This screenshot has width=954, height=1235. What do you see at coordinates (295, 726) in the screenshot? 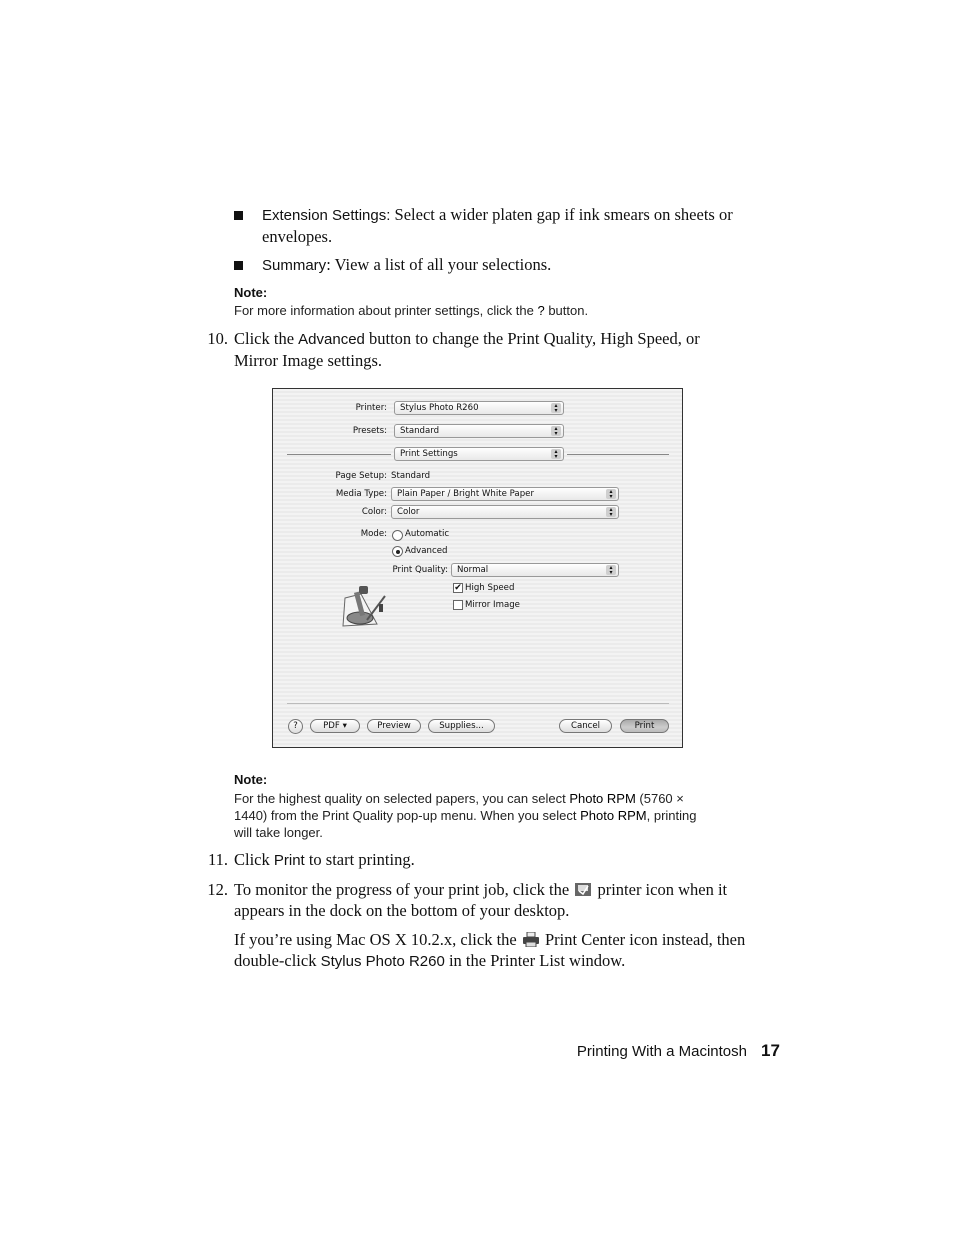
I see `help-button: ?` at bounding box center [295, 726].